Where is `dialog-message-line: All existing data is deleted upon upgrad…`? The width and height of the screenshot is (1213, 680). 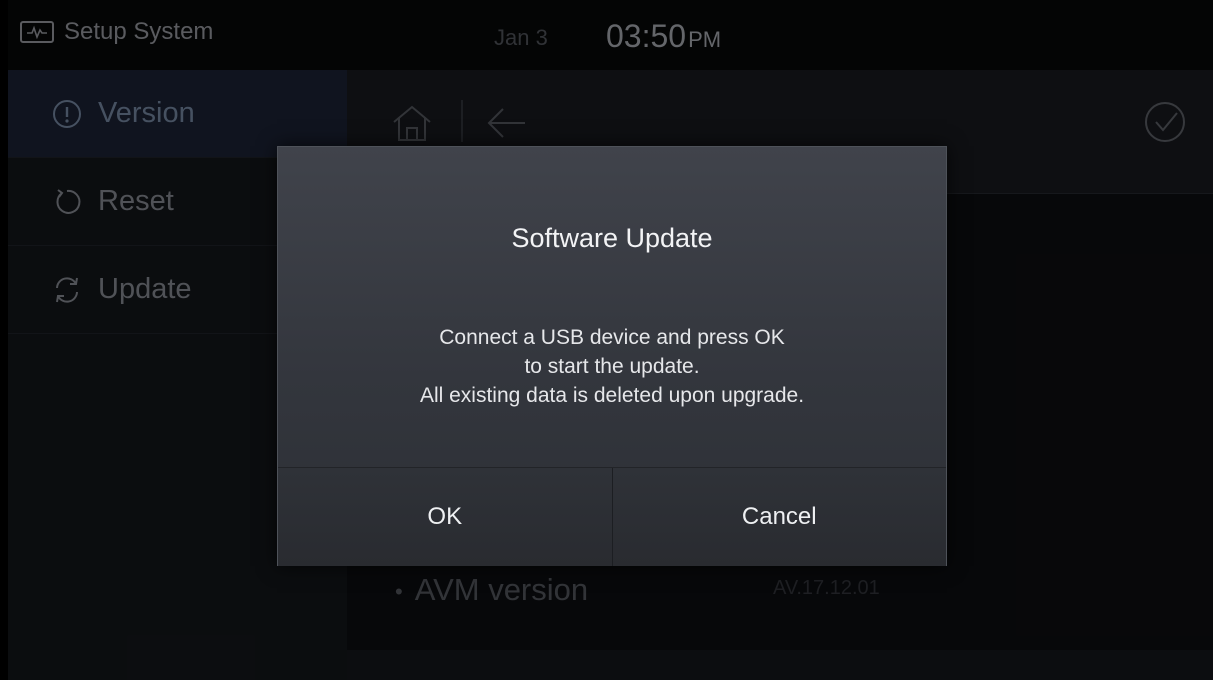
dialog-message-line: All existing data is deleted upon upgrad… is located at coordinates (612, 395).